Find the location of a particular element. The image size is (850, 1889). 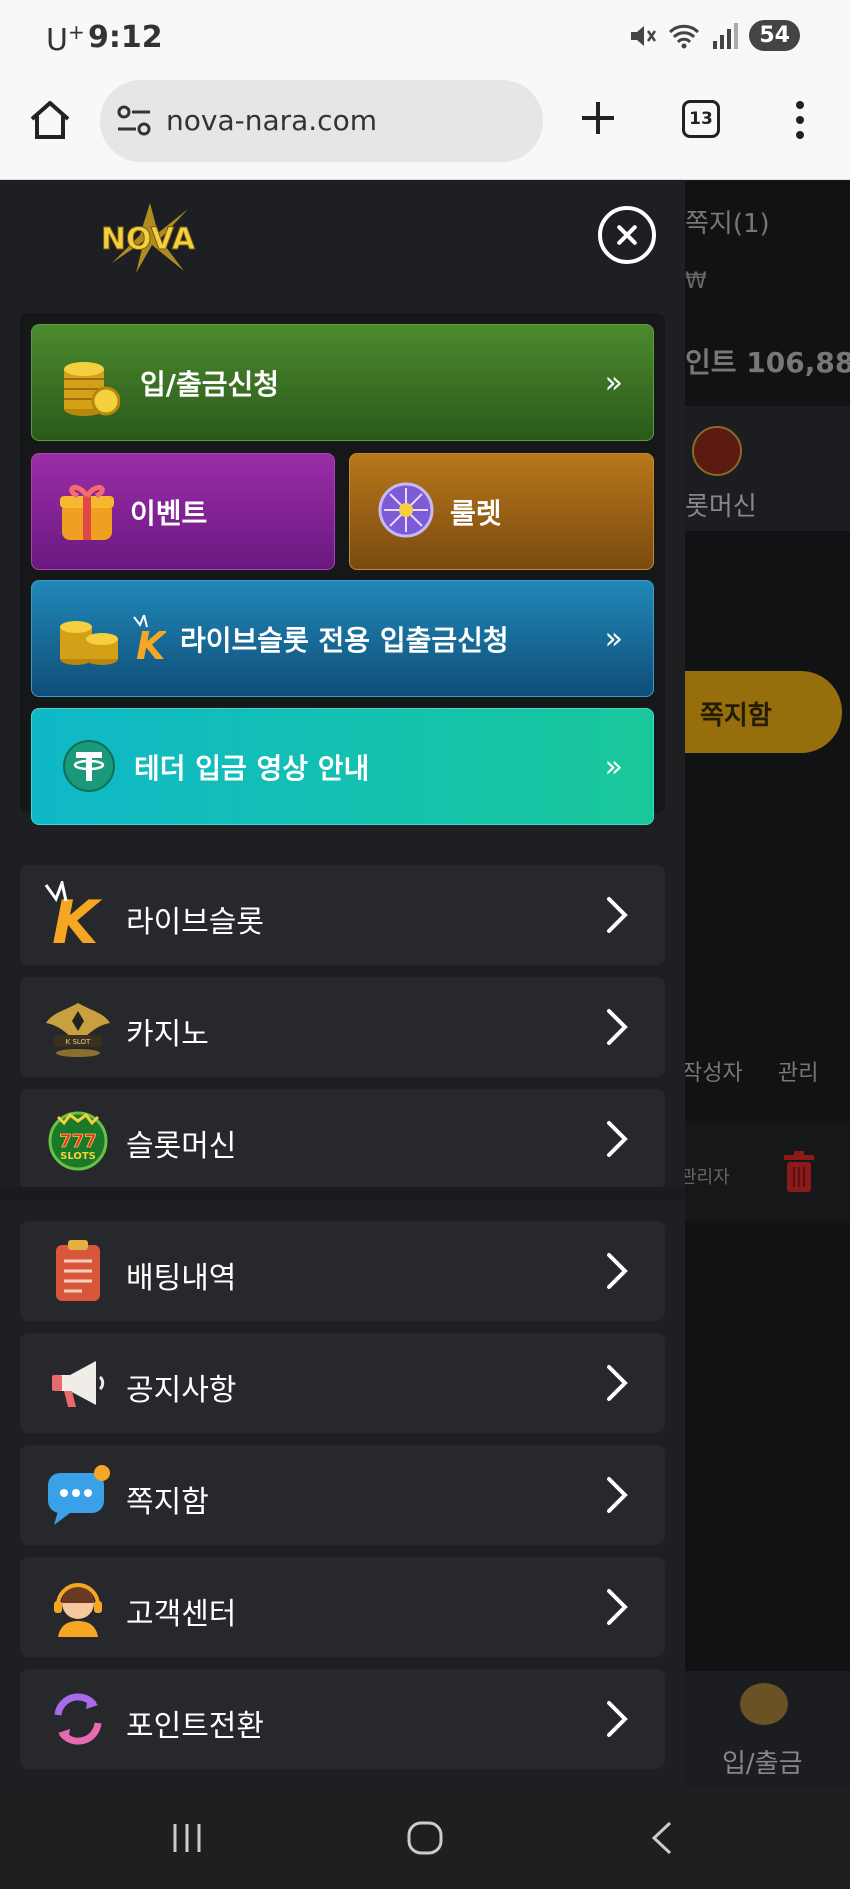

tether-guide-label: 테더 입금 영상 안내 is located at coordinates (252, 768).